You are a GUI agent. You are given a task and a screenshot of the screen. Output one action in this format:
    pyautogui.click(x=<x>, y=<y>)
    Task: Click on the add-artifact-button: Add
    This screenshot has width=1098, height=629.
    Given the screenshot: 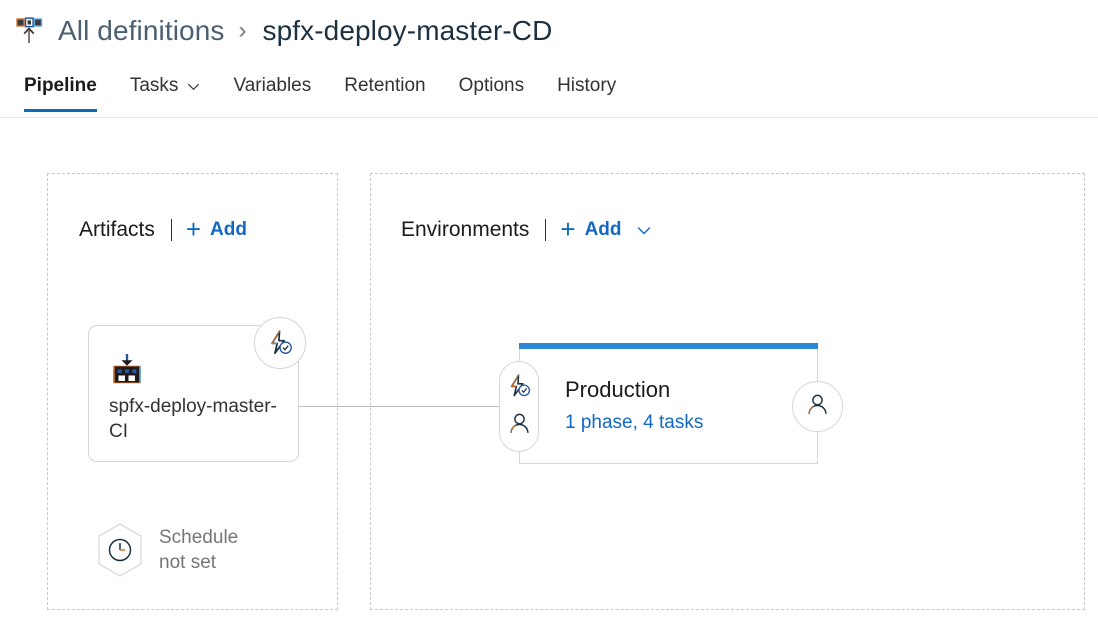 What is the action you would take?
    pyautogui.click(x=228, y=230)
    